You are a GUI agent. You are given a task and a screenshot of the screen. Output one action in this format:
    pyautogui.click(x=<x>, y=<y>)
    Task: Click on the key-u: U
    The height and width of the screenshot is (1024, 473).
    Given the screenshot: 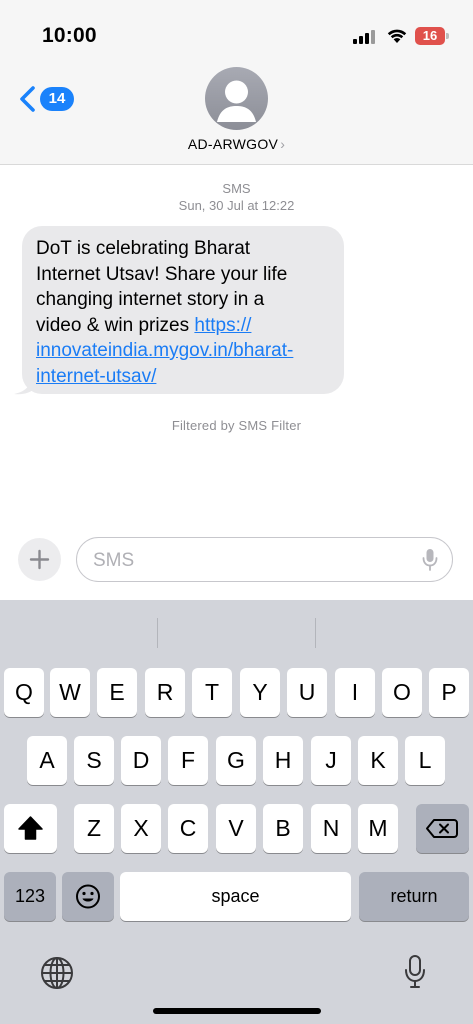 What is the action you would take?
    pyautogui.click(x=307, y=692)
    